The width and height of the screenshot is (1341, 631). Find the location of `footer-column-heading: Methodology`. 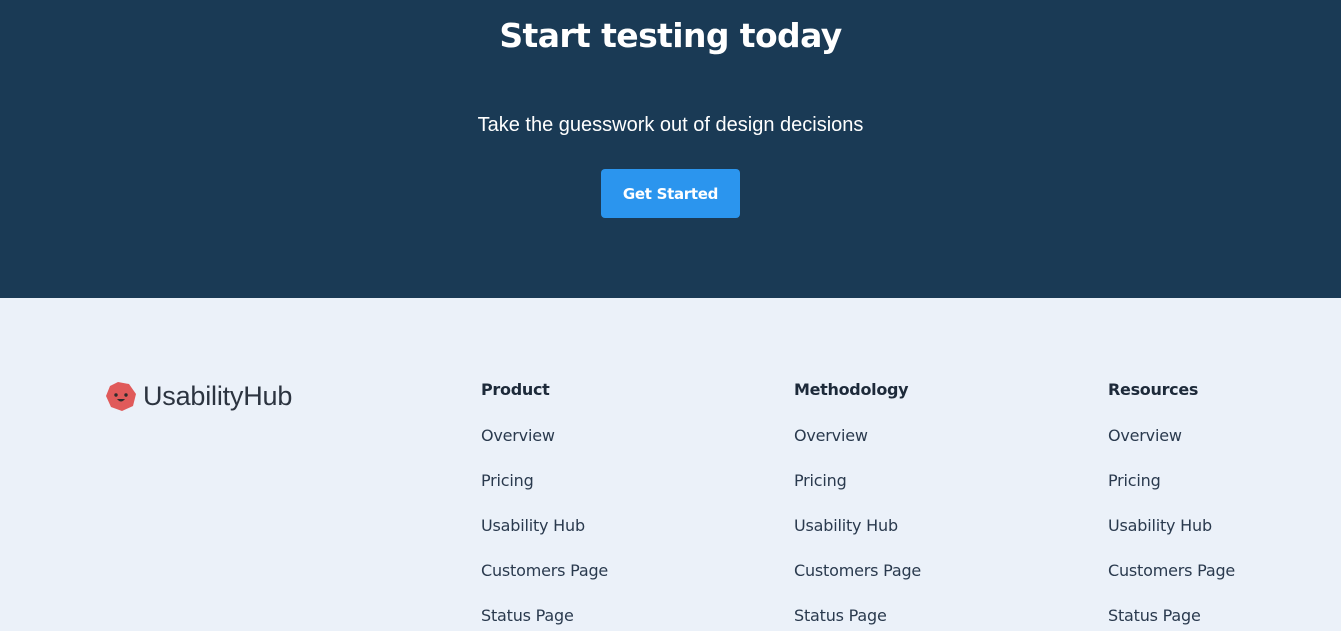

footer-column-heading: Methodology is located at coordinates (851, 389).